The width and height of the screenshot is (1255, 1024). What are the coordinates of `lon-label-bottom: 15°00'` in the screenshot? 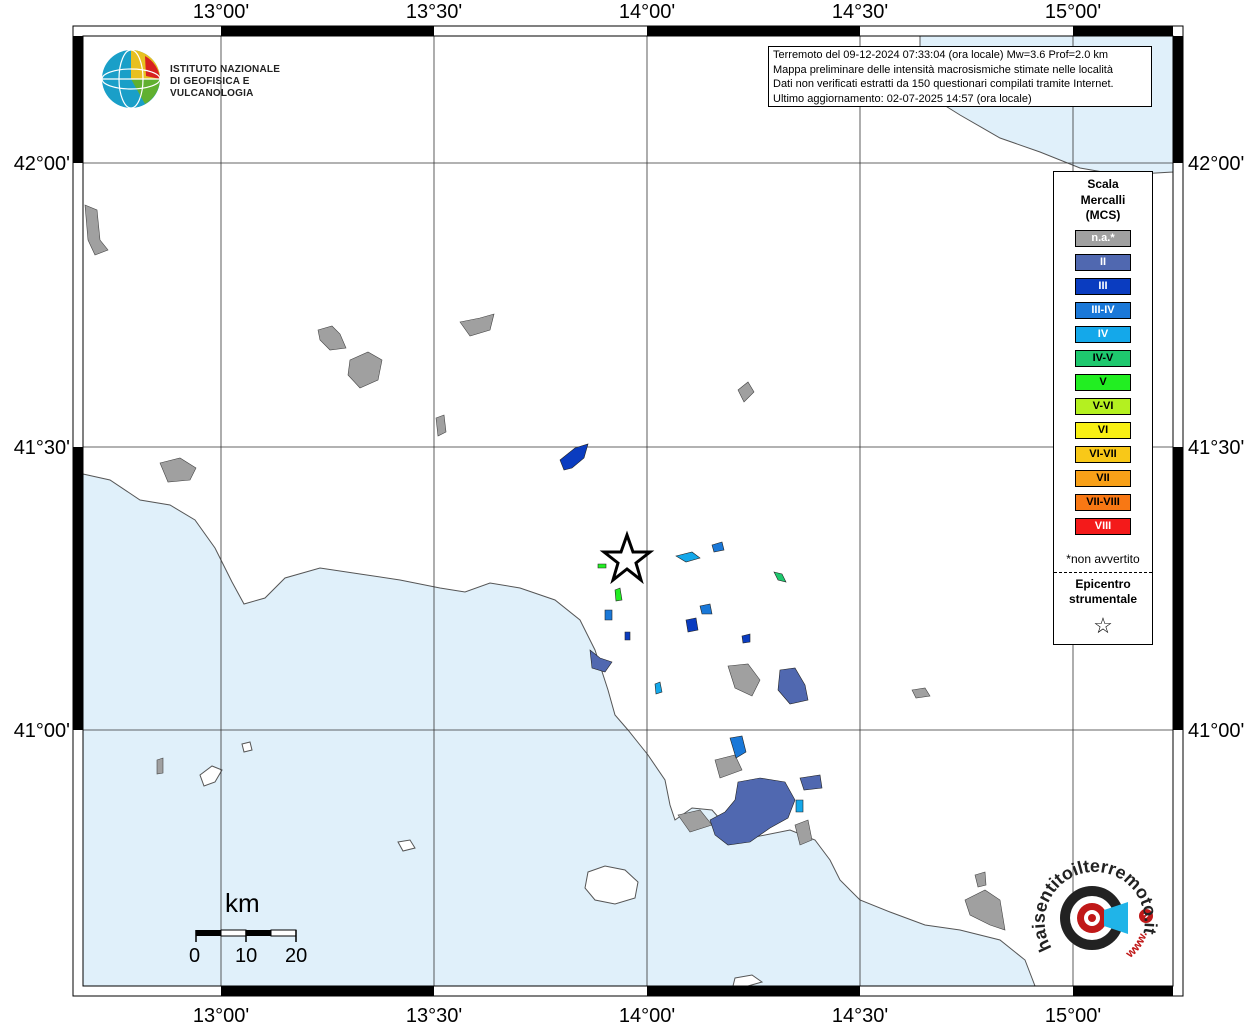 It's located at (1073, 1014).